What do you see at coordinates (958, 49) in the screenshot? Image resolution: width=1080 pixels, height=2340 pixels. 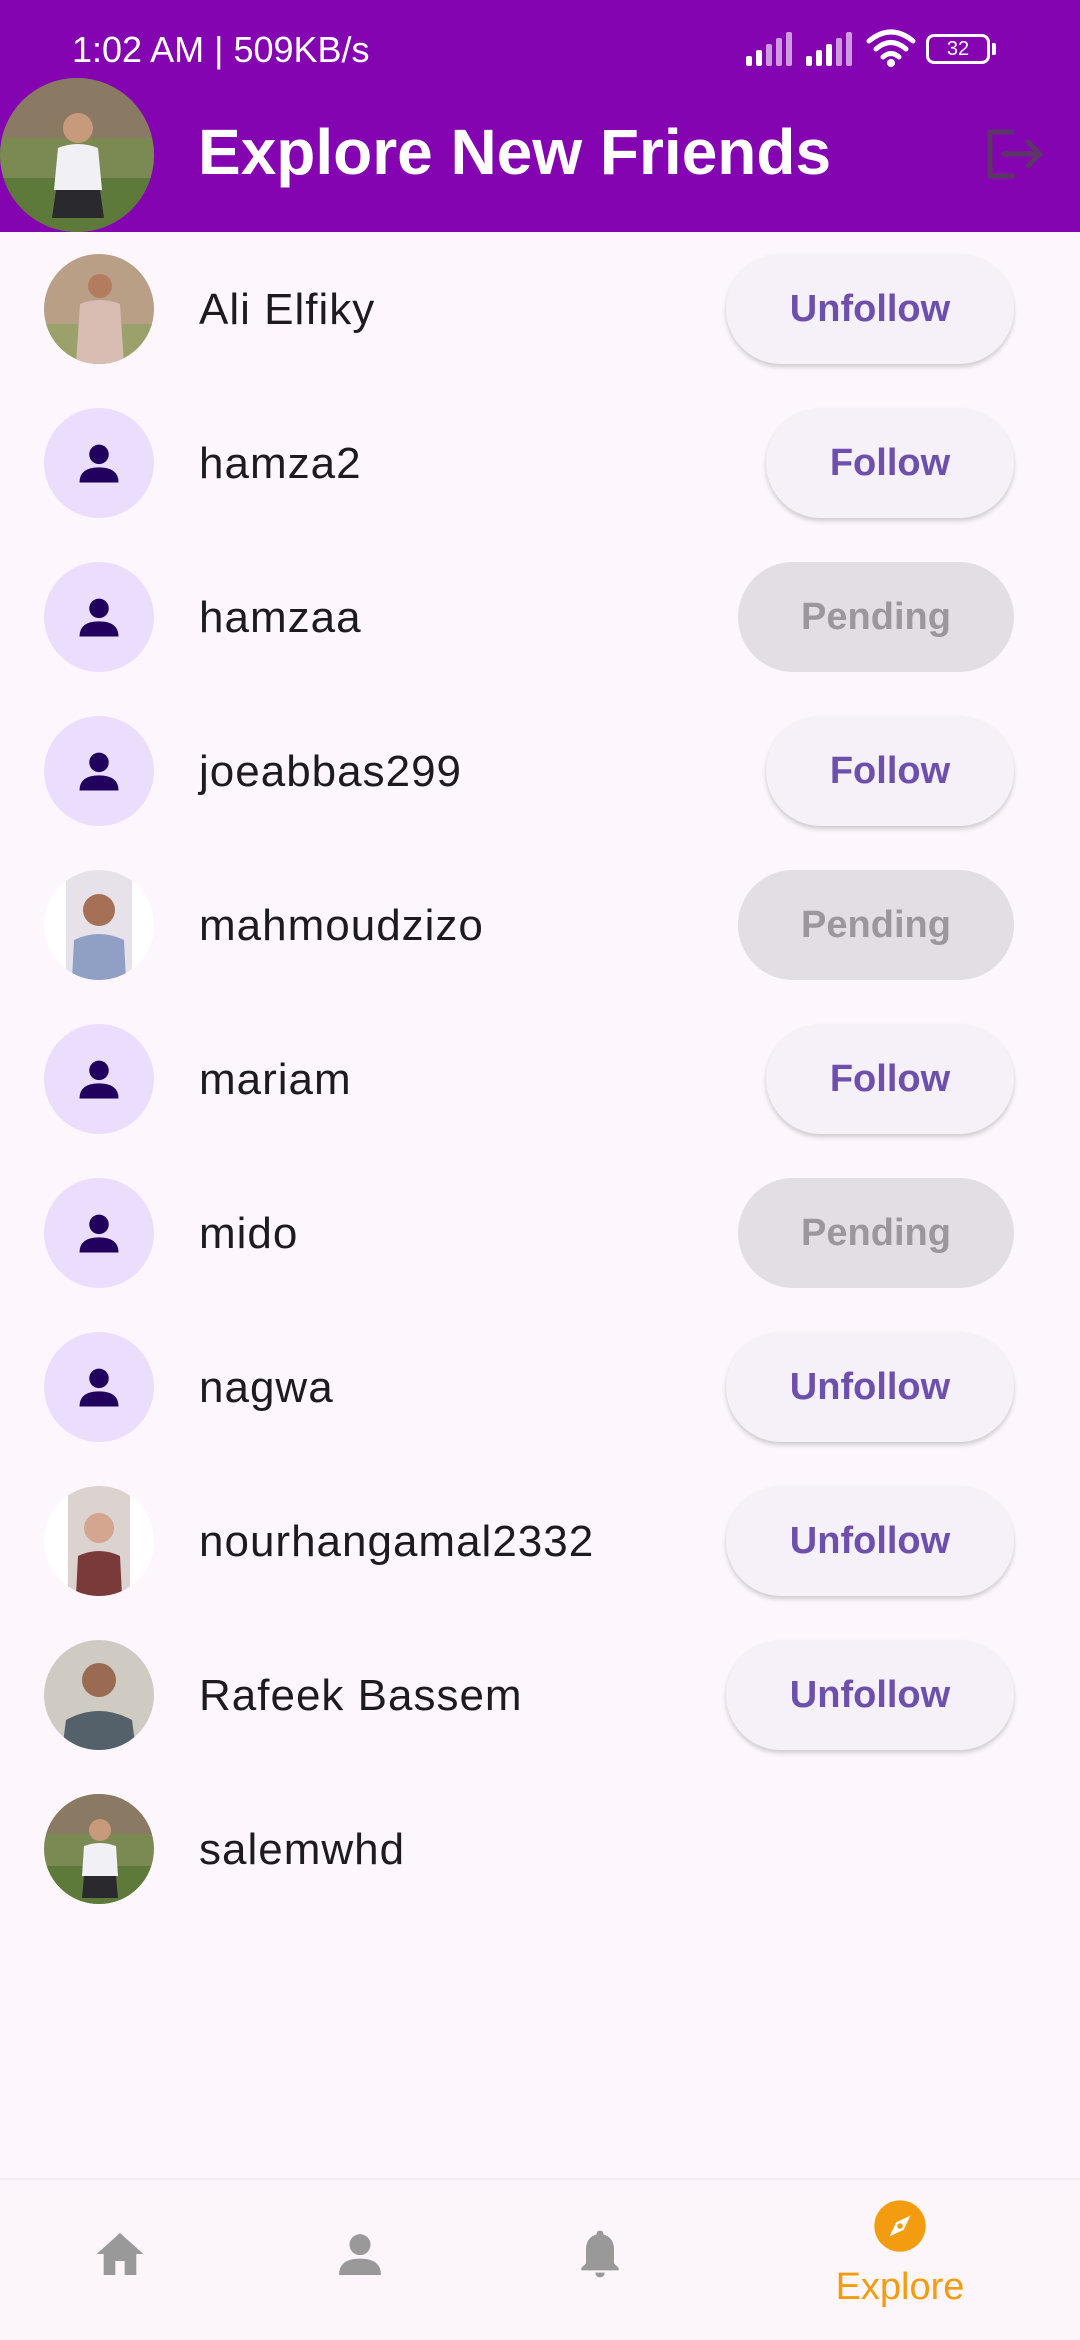 I see `battery-indicator: 32` at bounding box center [958, 49].